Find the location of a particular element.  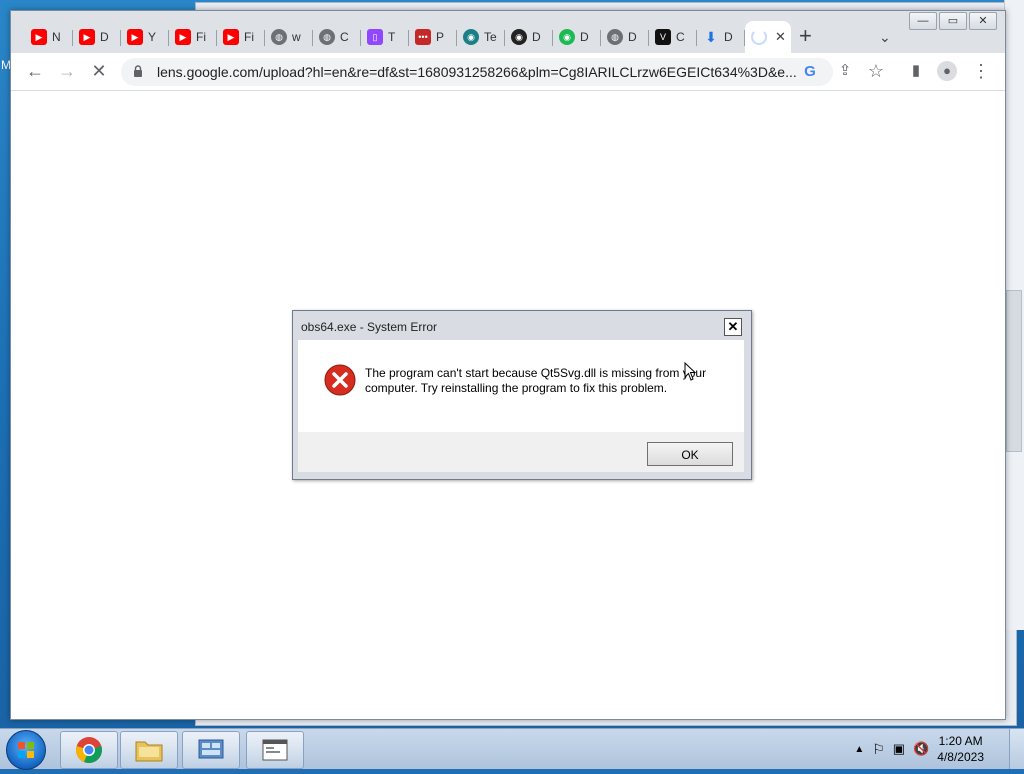

window-app-icon is located at coordinates (275, 750).